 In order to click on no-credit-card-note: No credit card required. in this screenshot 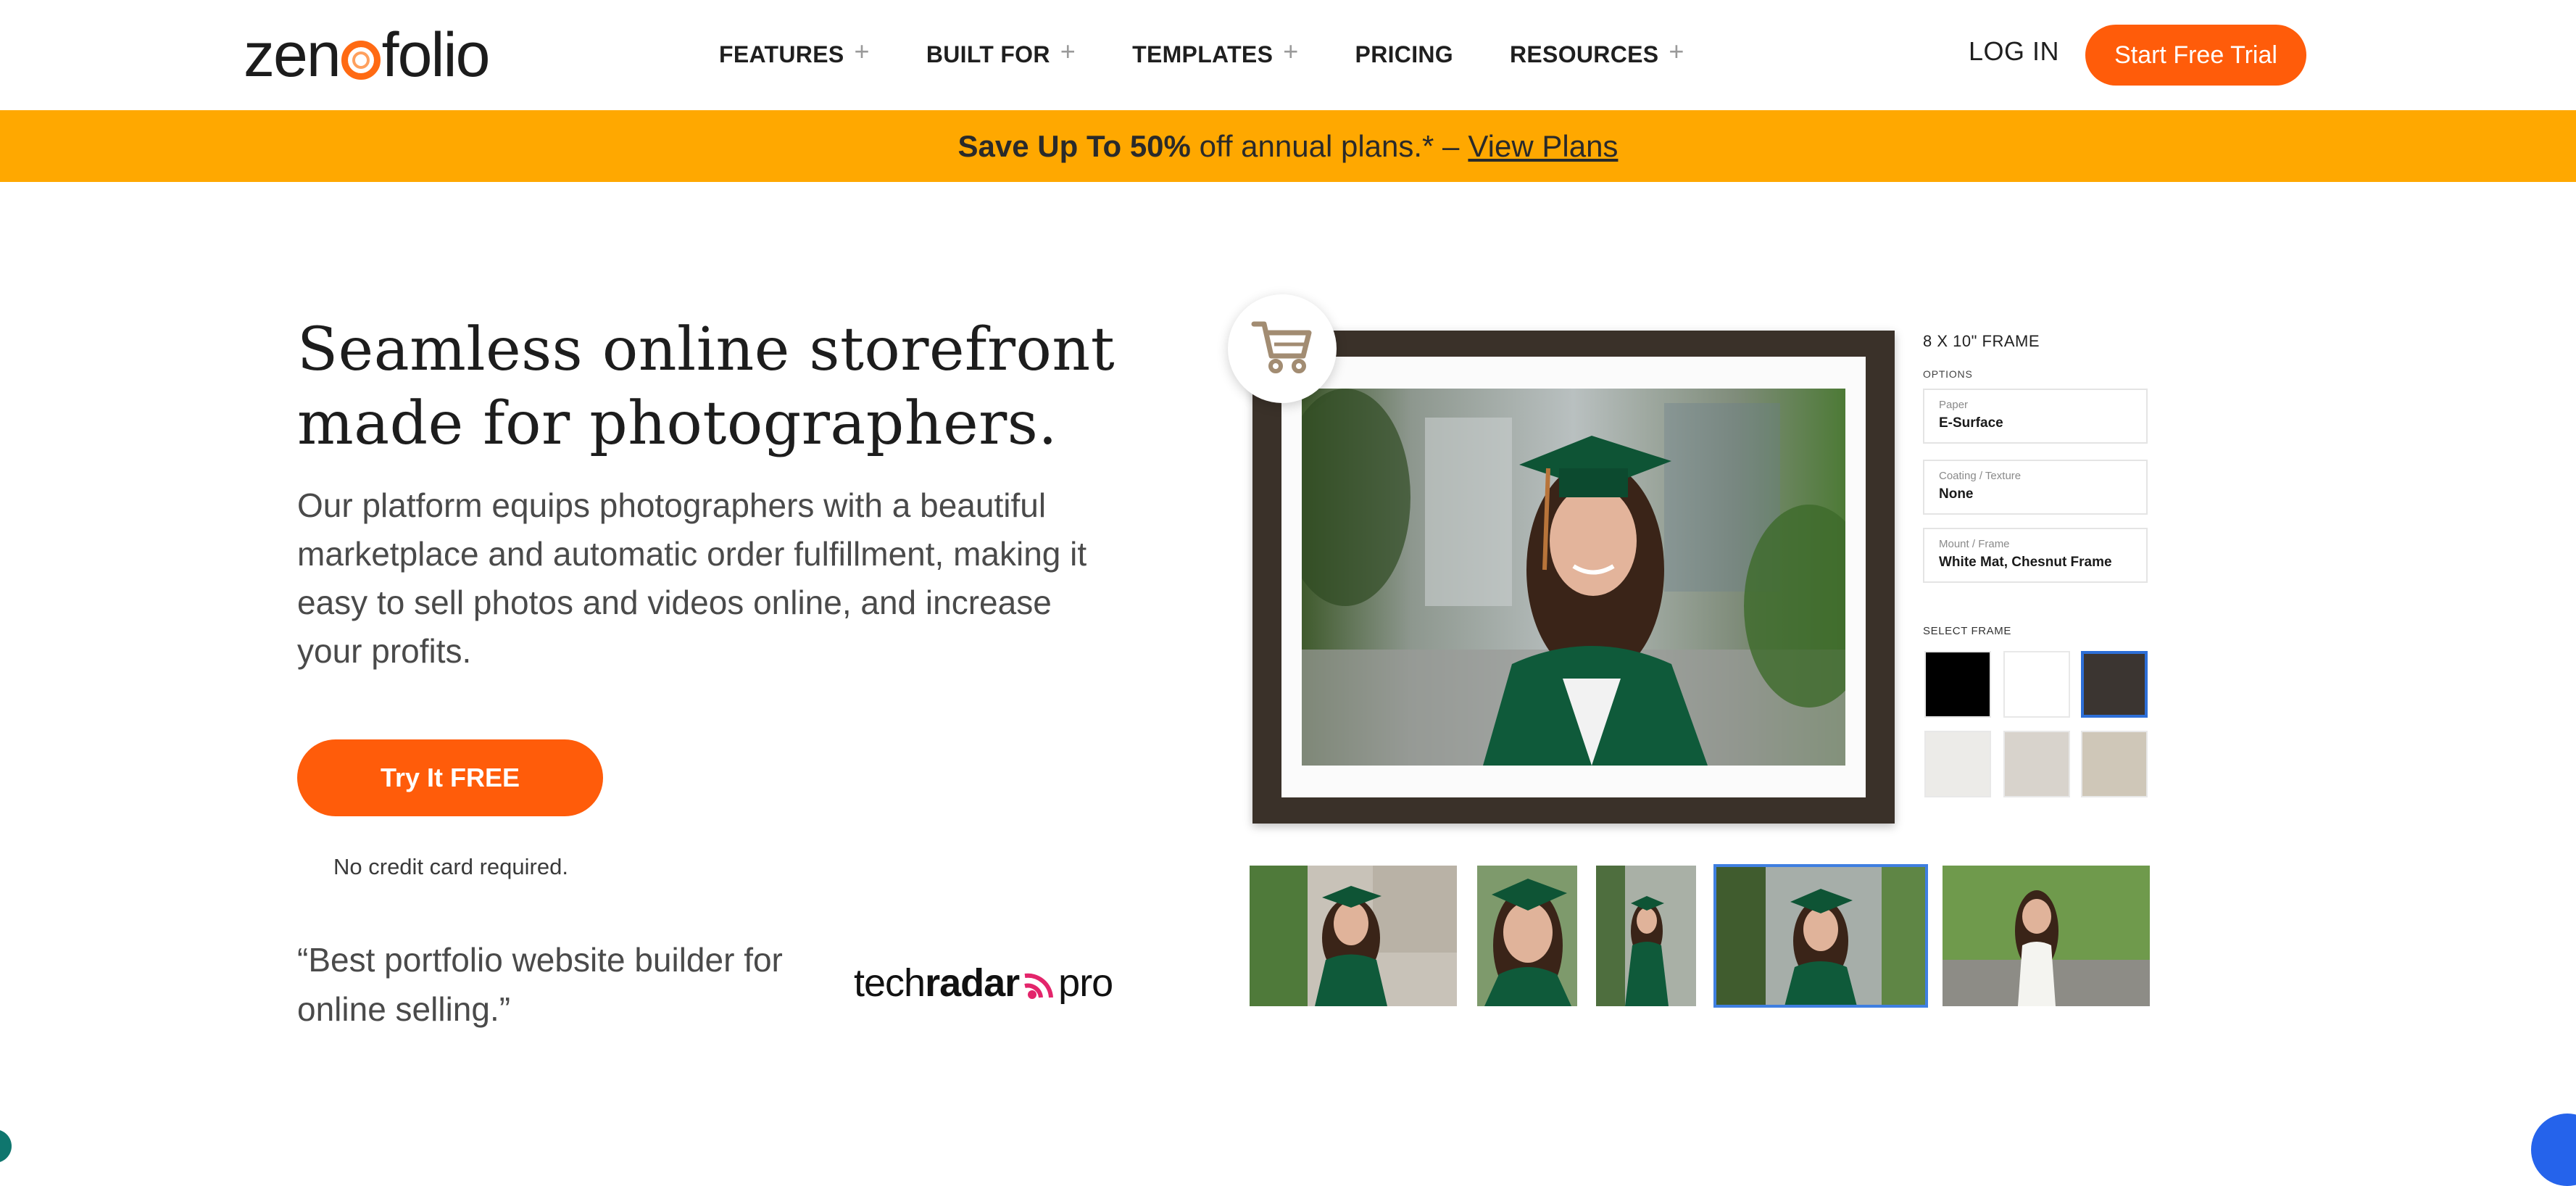, I will do `click(450, 867)`.